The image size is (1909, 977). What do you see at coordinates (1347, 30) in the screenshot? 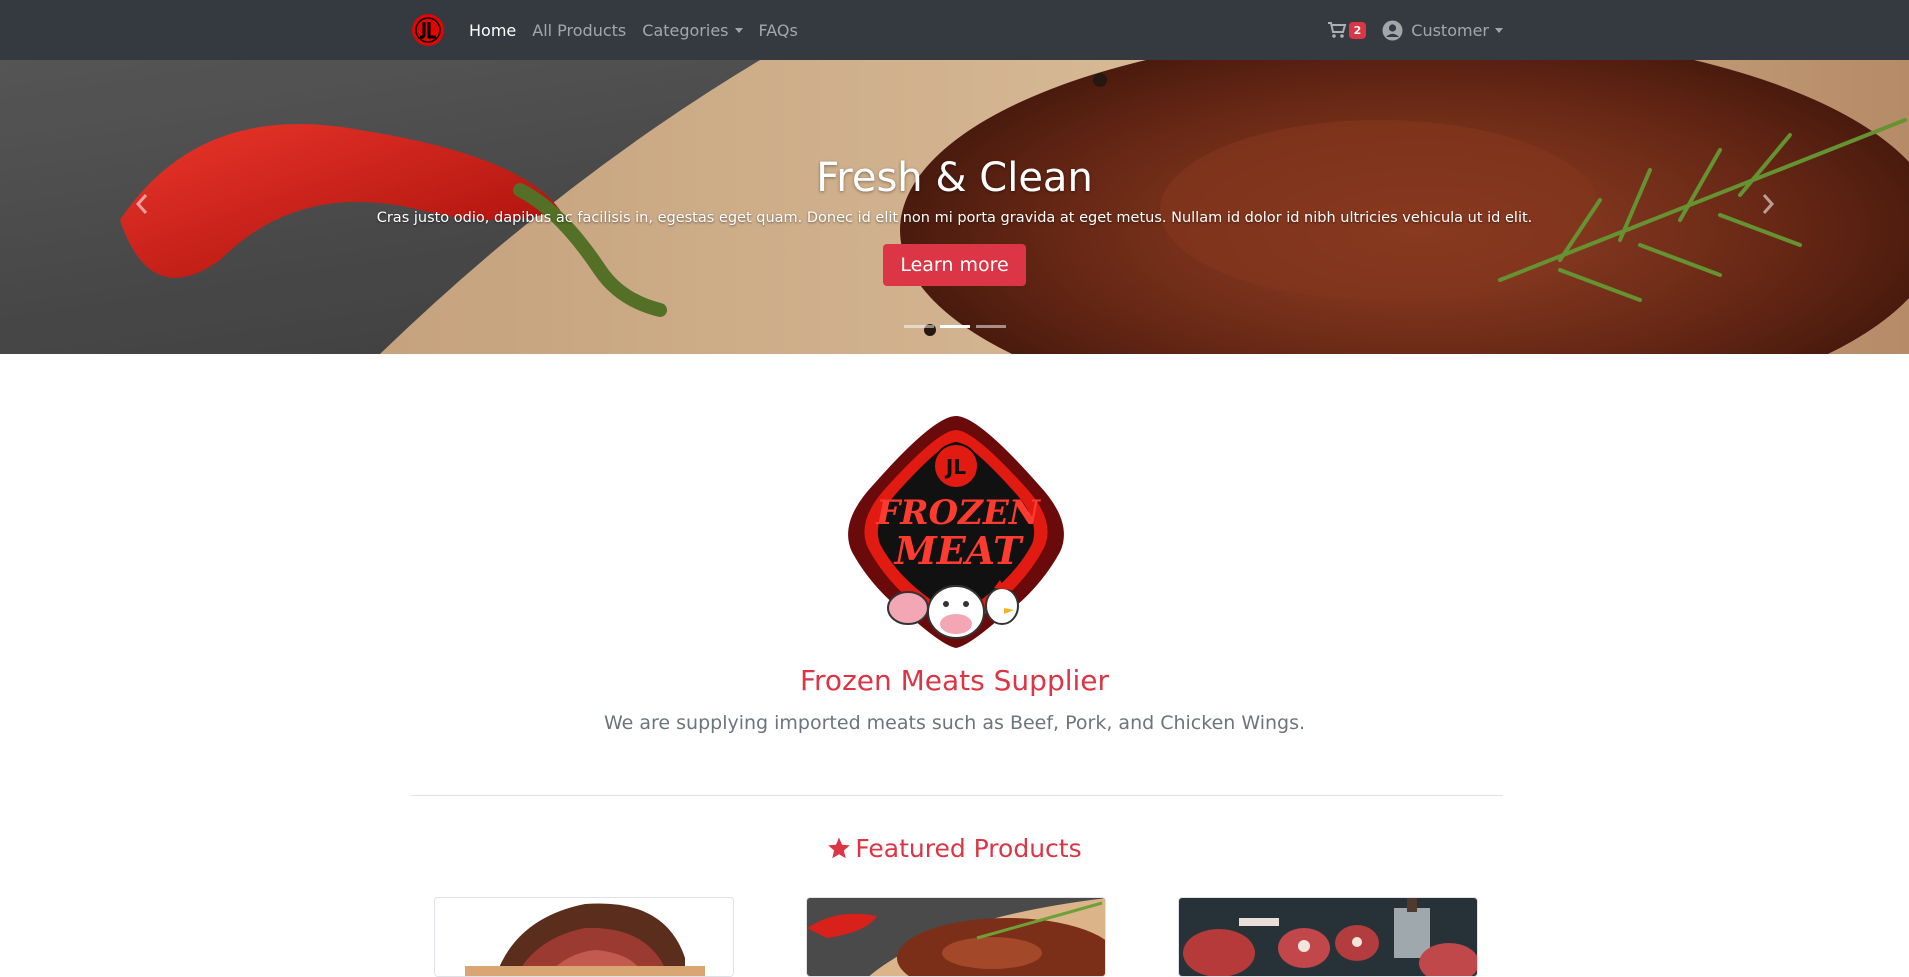
I see `cart-button: 2` at bounding box center [1347, 30].